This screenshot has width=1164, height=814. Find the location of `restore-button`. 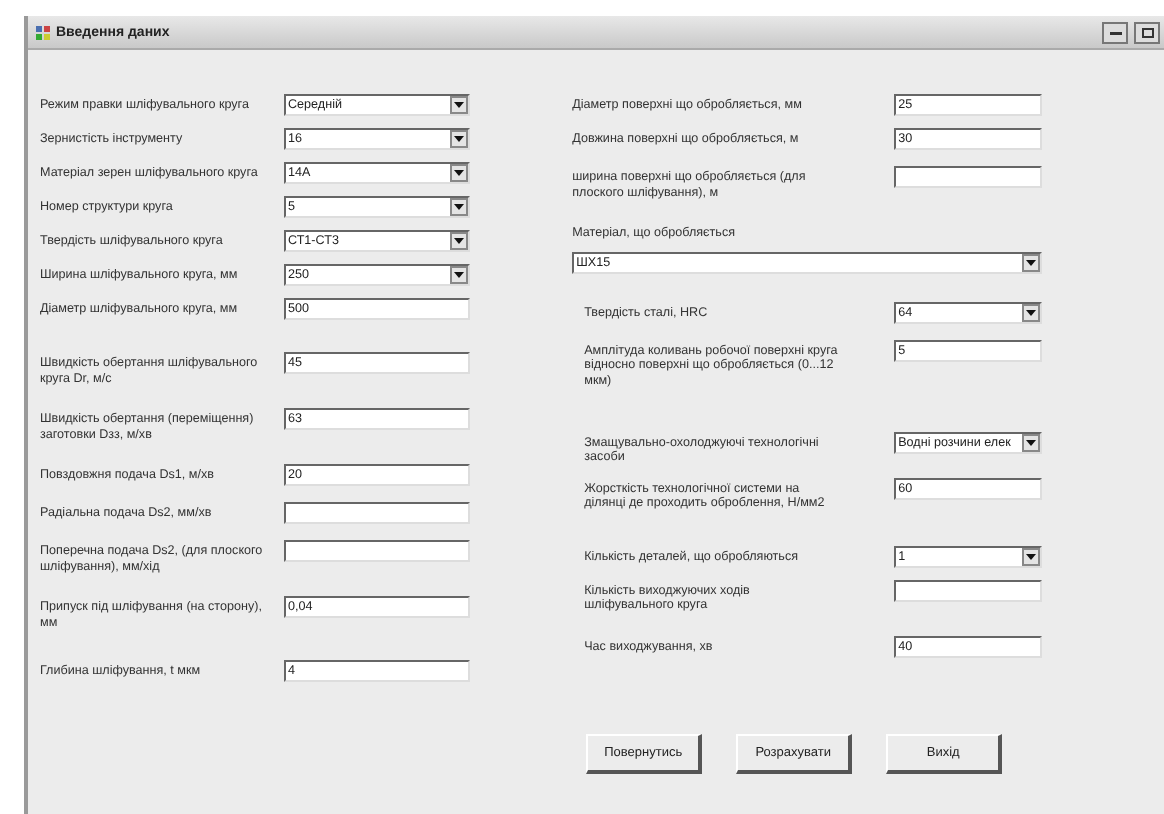

restore-button is located at coordinates (1147, 32).